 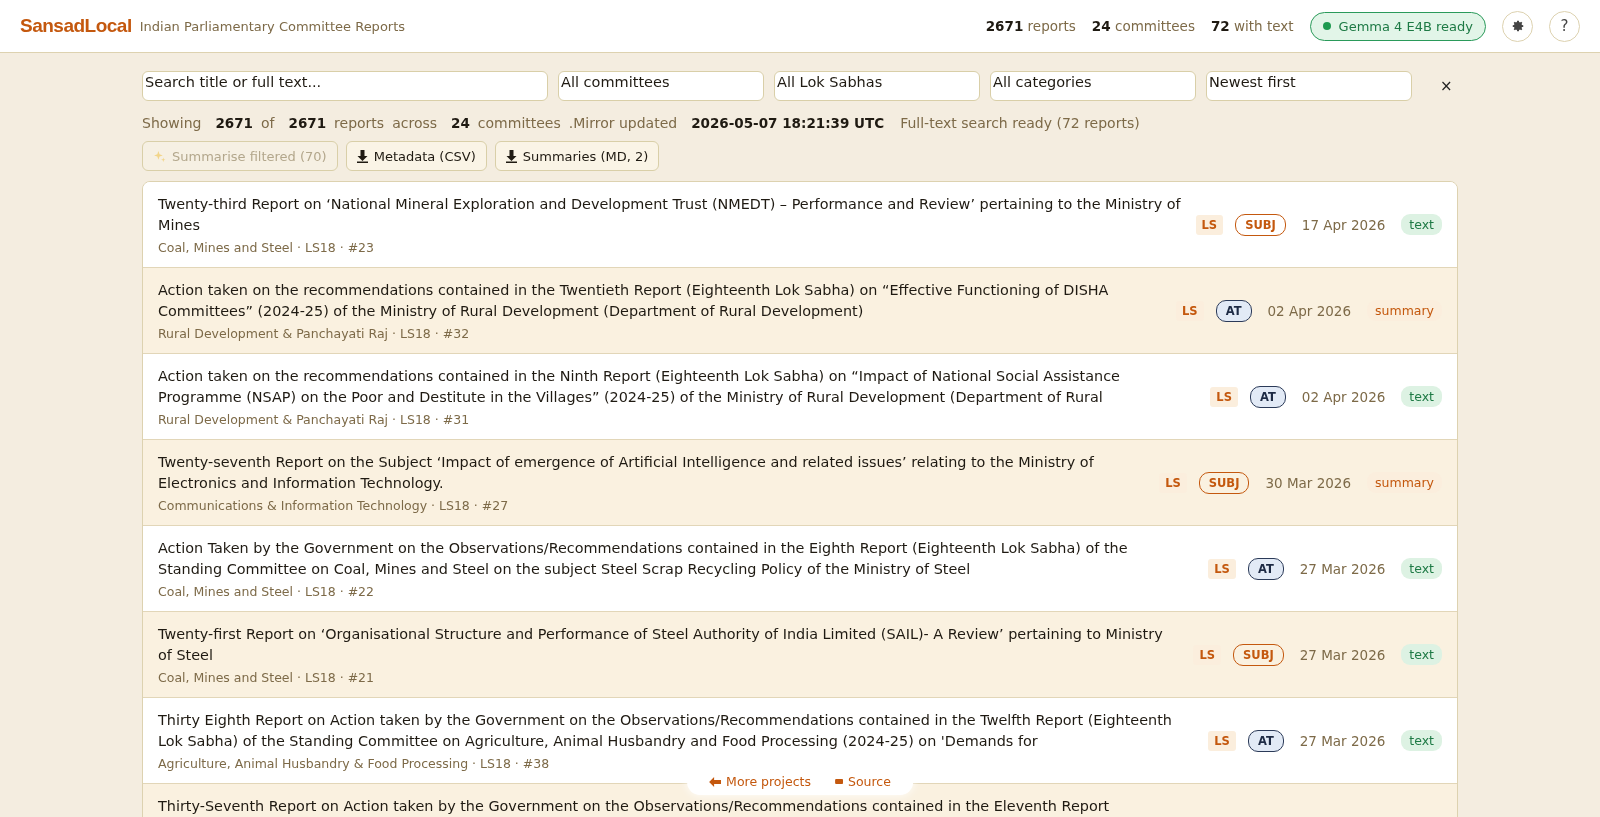 I want to click on sparkles-icon, so click(x=159, y=156).